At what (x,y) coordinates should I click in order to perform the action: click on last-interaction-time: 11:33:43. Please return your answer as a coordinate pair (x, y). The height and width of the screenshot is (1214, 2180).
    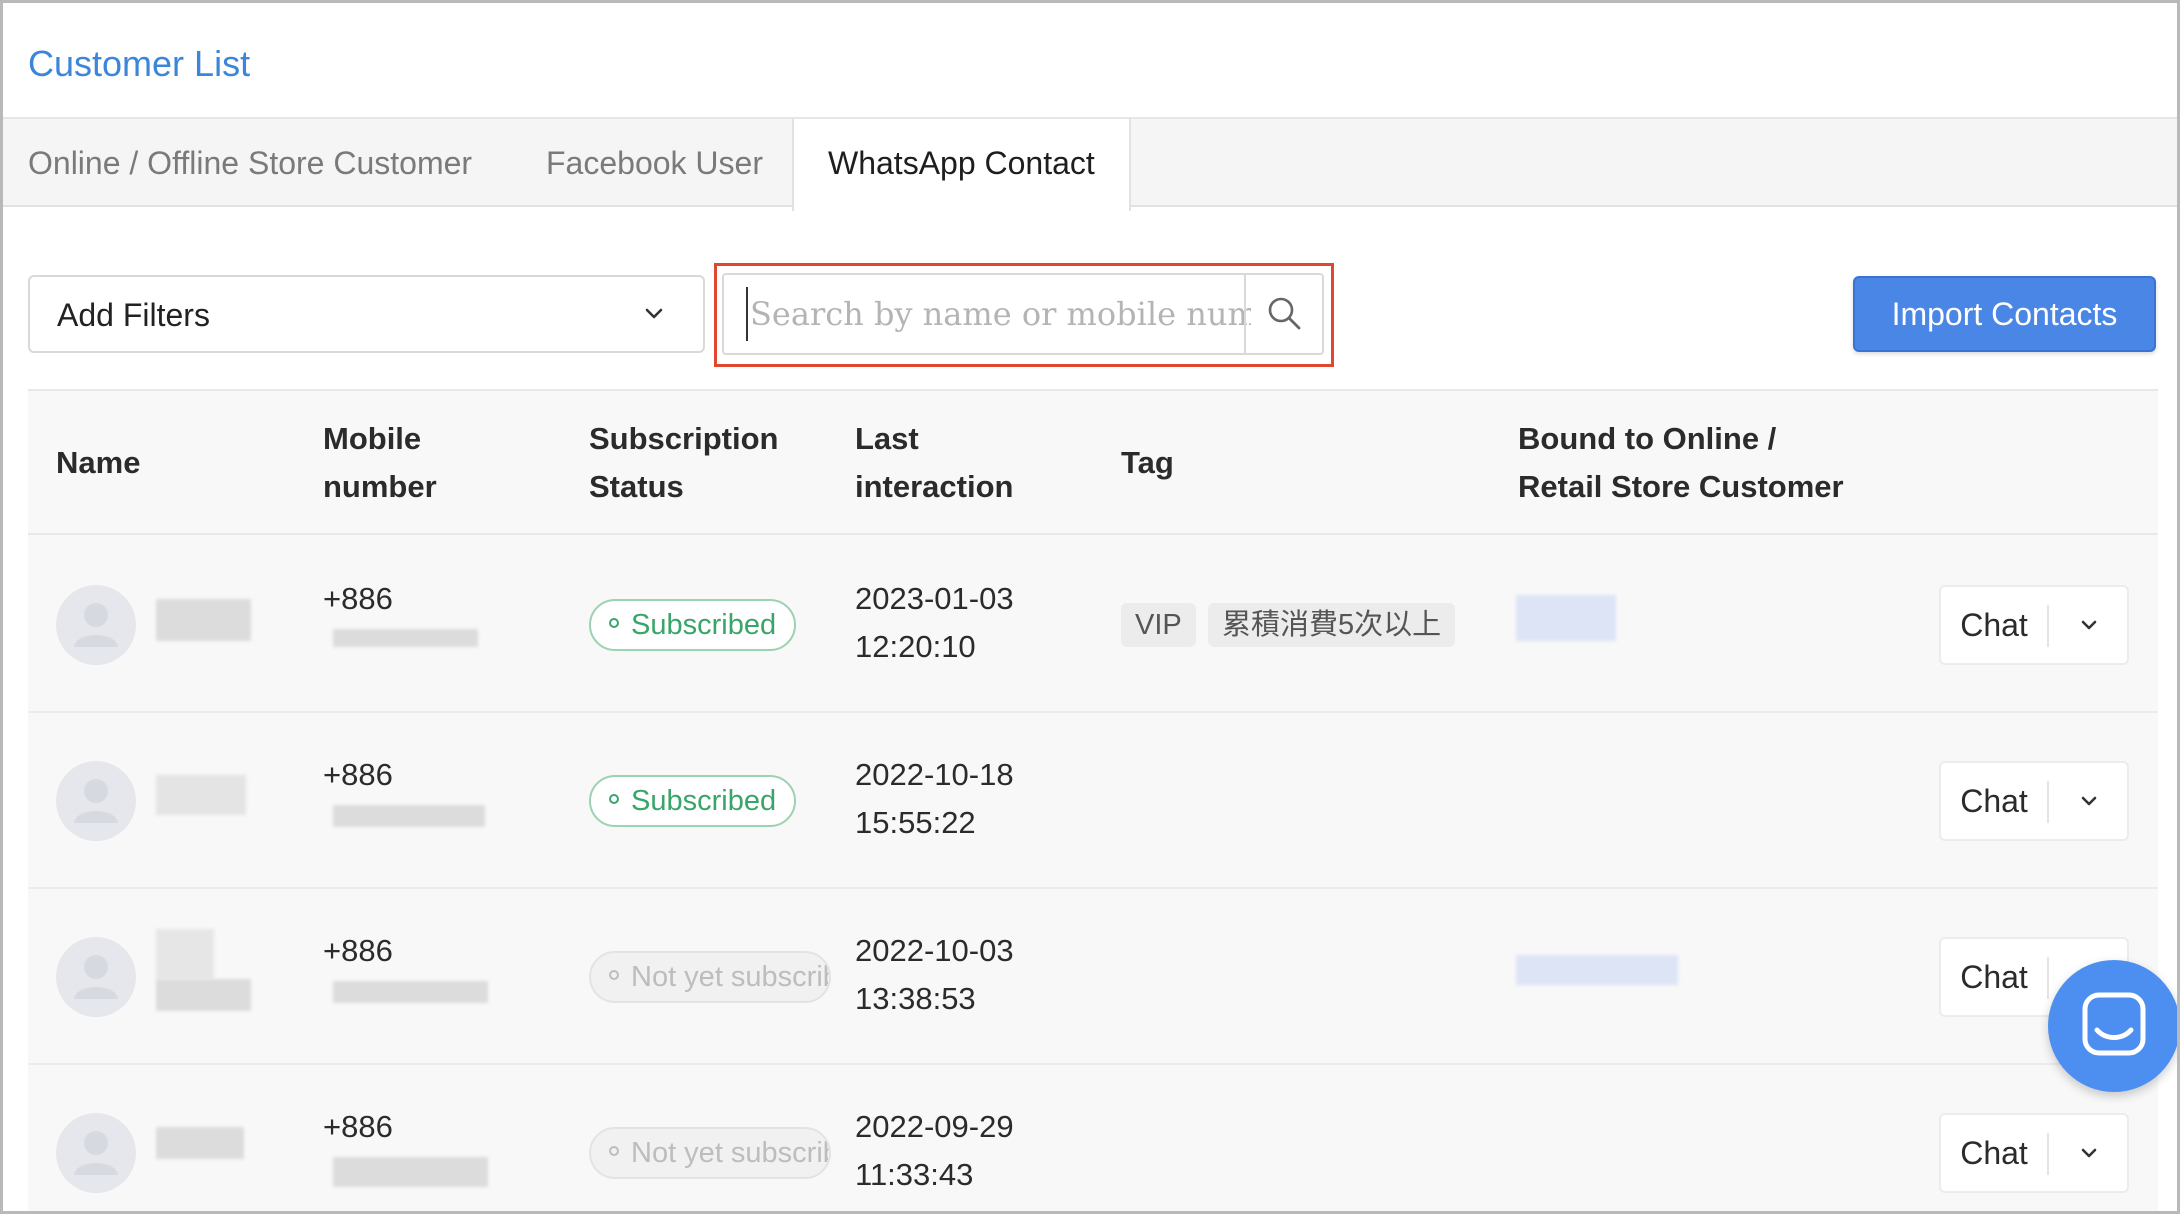
    Looking at the image, I should click on (914, 1174).